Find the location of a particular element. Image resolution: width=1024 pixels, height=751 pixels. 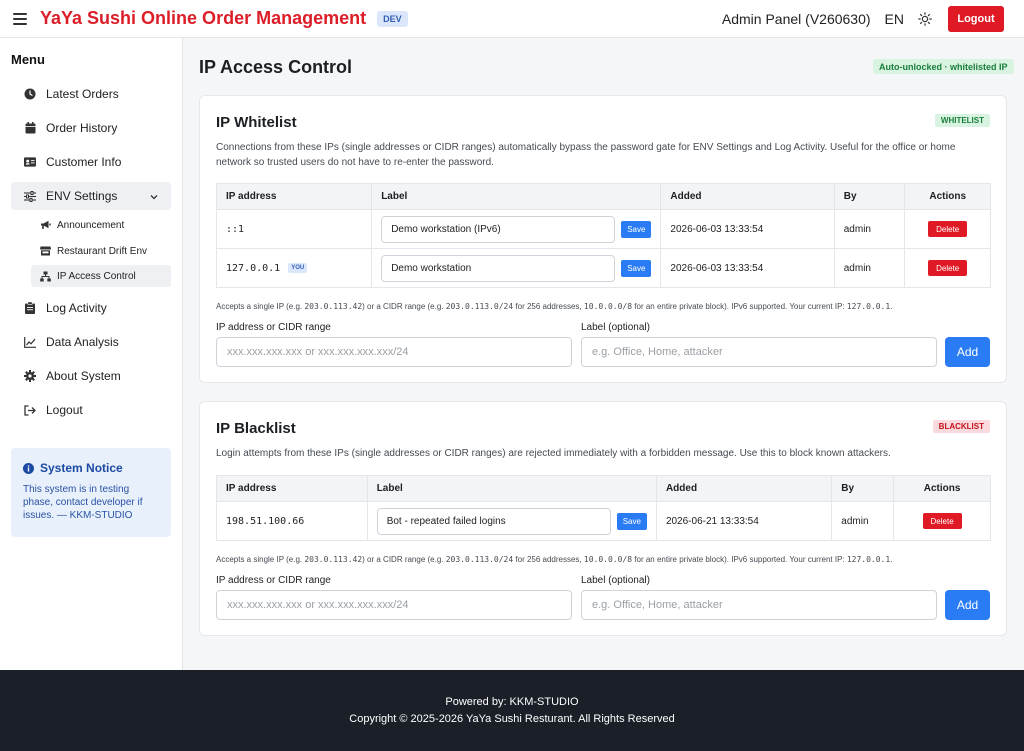

sun-icon is located at coordinates (925, 18).